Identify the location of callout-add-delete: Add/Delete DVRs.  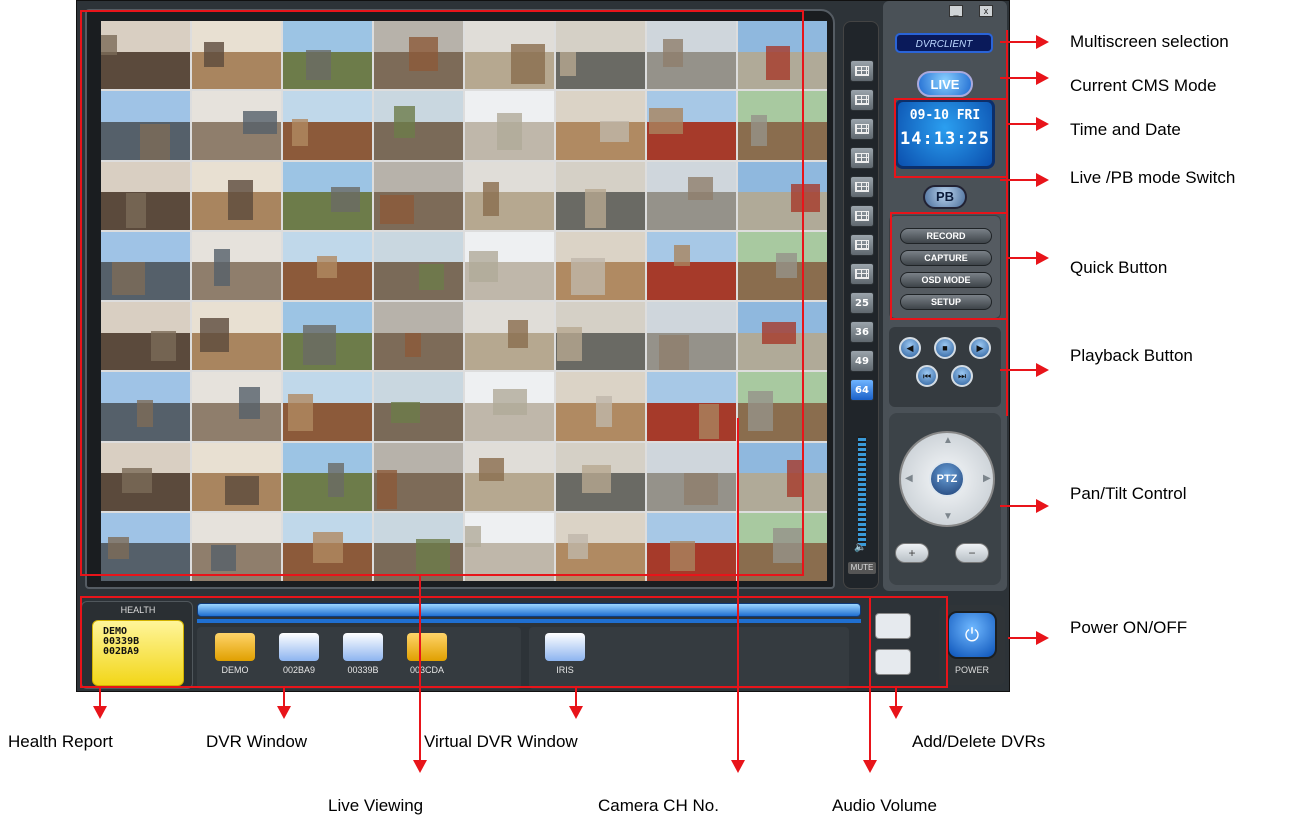
(979, 741).